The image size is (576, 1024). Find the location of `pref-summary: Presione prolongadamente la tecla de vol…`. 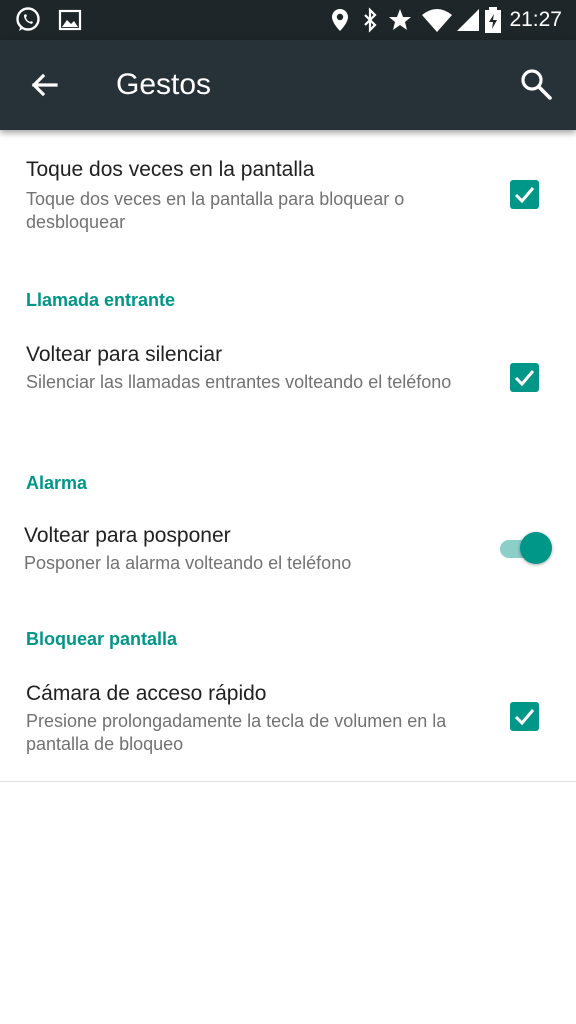

pref-summary: Presione prolongadamente la tecla de vol… is located at coordinates (236, 732).